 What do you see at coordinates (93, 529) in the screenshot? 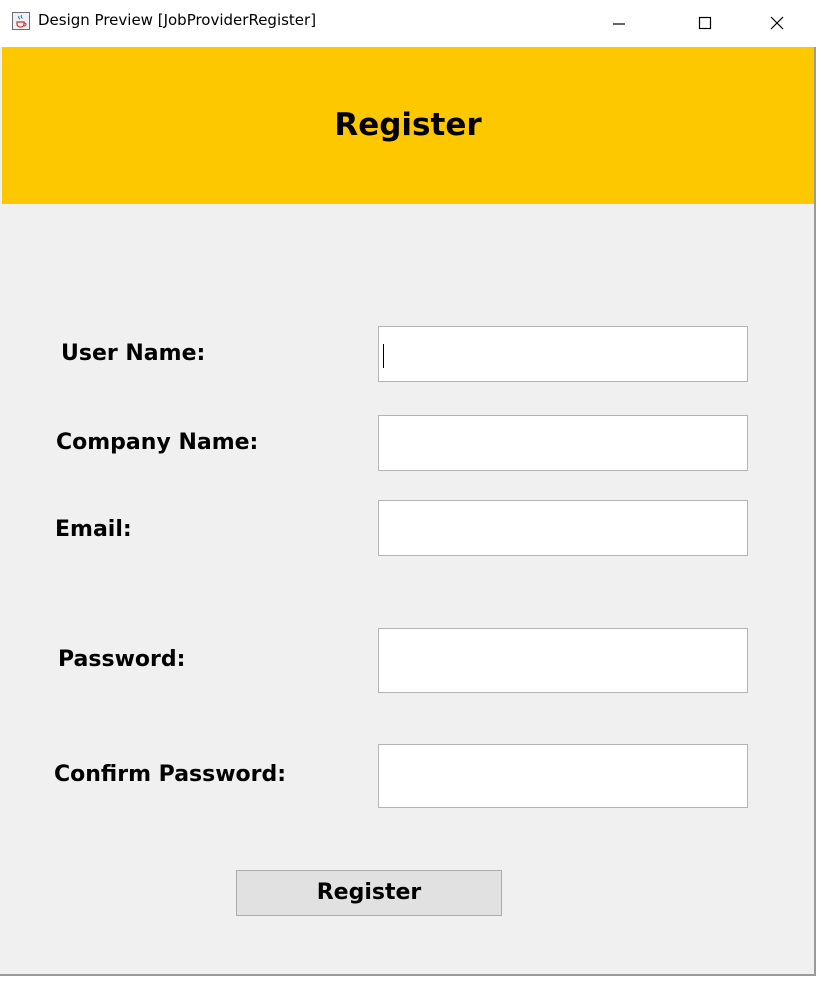
I see `email-label: Email:` at bounding box center [93, 529].